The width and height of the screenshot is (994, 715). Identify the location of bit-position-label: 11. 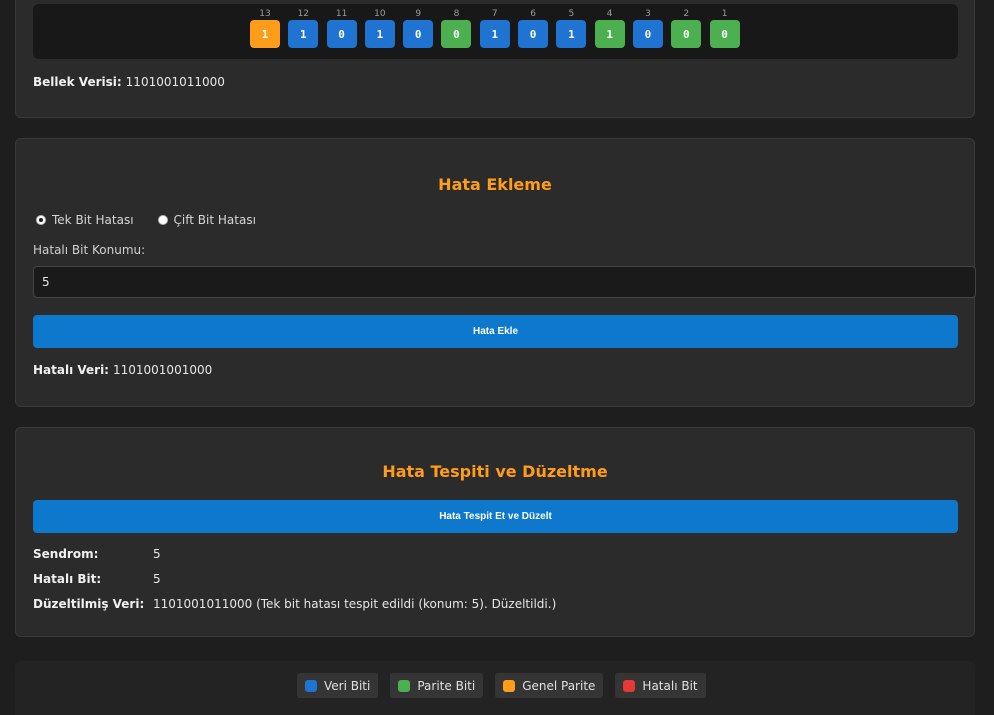
(341, 14).